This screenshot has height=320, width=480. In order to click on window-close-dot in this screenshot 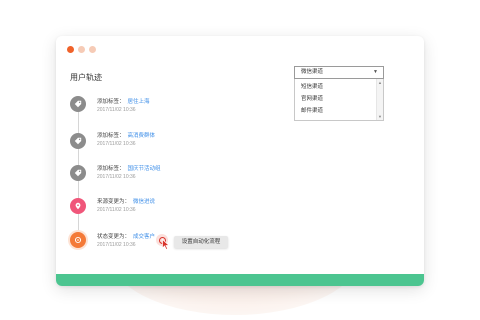, I will do `click(70, 49)`.